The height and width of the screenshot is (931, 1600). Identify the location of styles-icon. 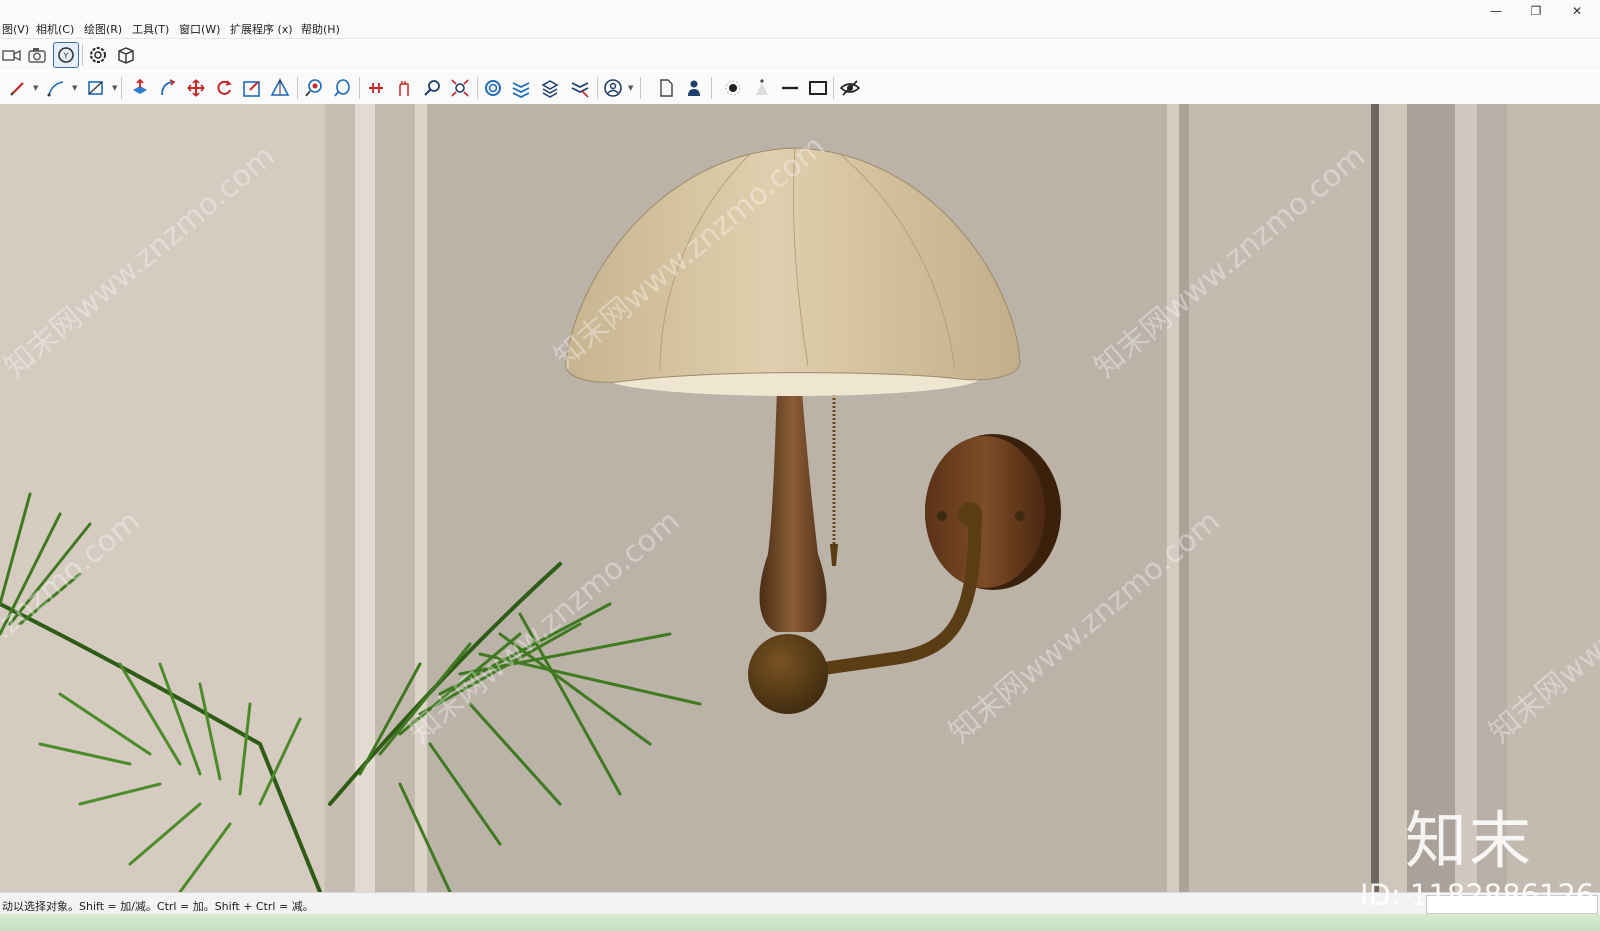
(580, 88).